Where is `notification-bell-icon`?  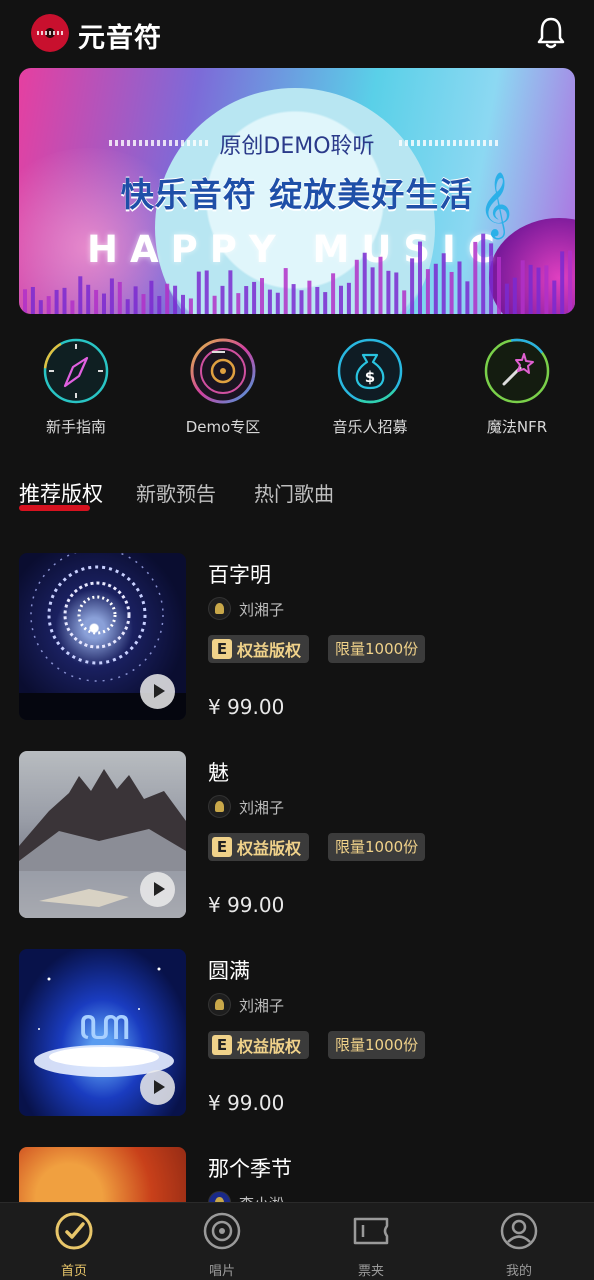
notification-bell-icon is located at coordinates (551, 33).